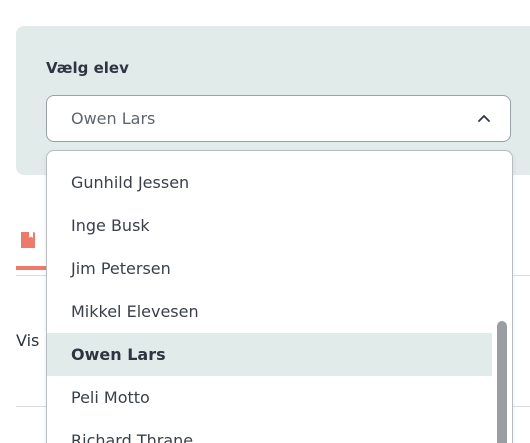 The height and width of the screenshot is (443, 530). I want to click on dropdown-option: Peli Motto, so click(269, 397).